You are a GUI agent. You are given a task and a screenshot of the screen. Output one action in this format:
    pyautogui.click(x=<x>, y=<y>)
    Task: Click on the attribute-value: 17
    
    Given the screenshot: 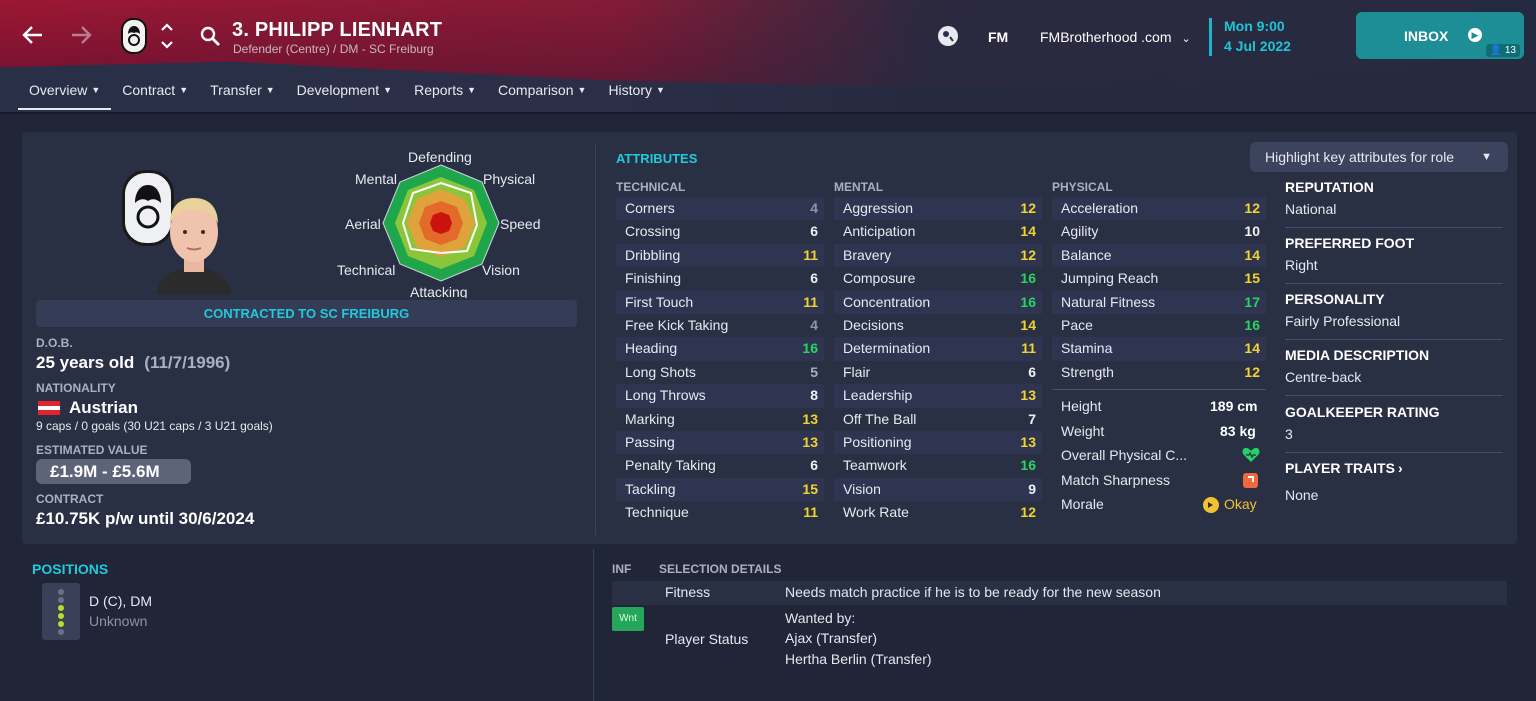 What is the action you would take?
    pyautogui.click(x=1252, y=301)
    